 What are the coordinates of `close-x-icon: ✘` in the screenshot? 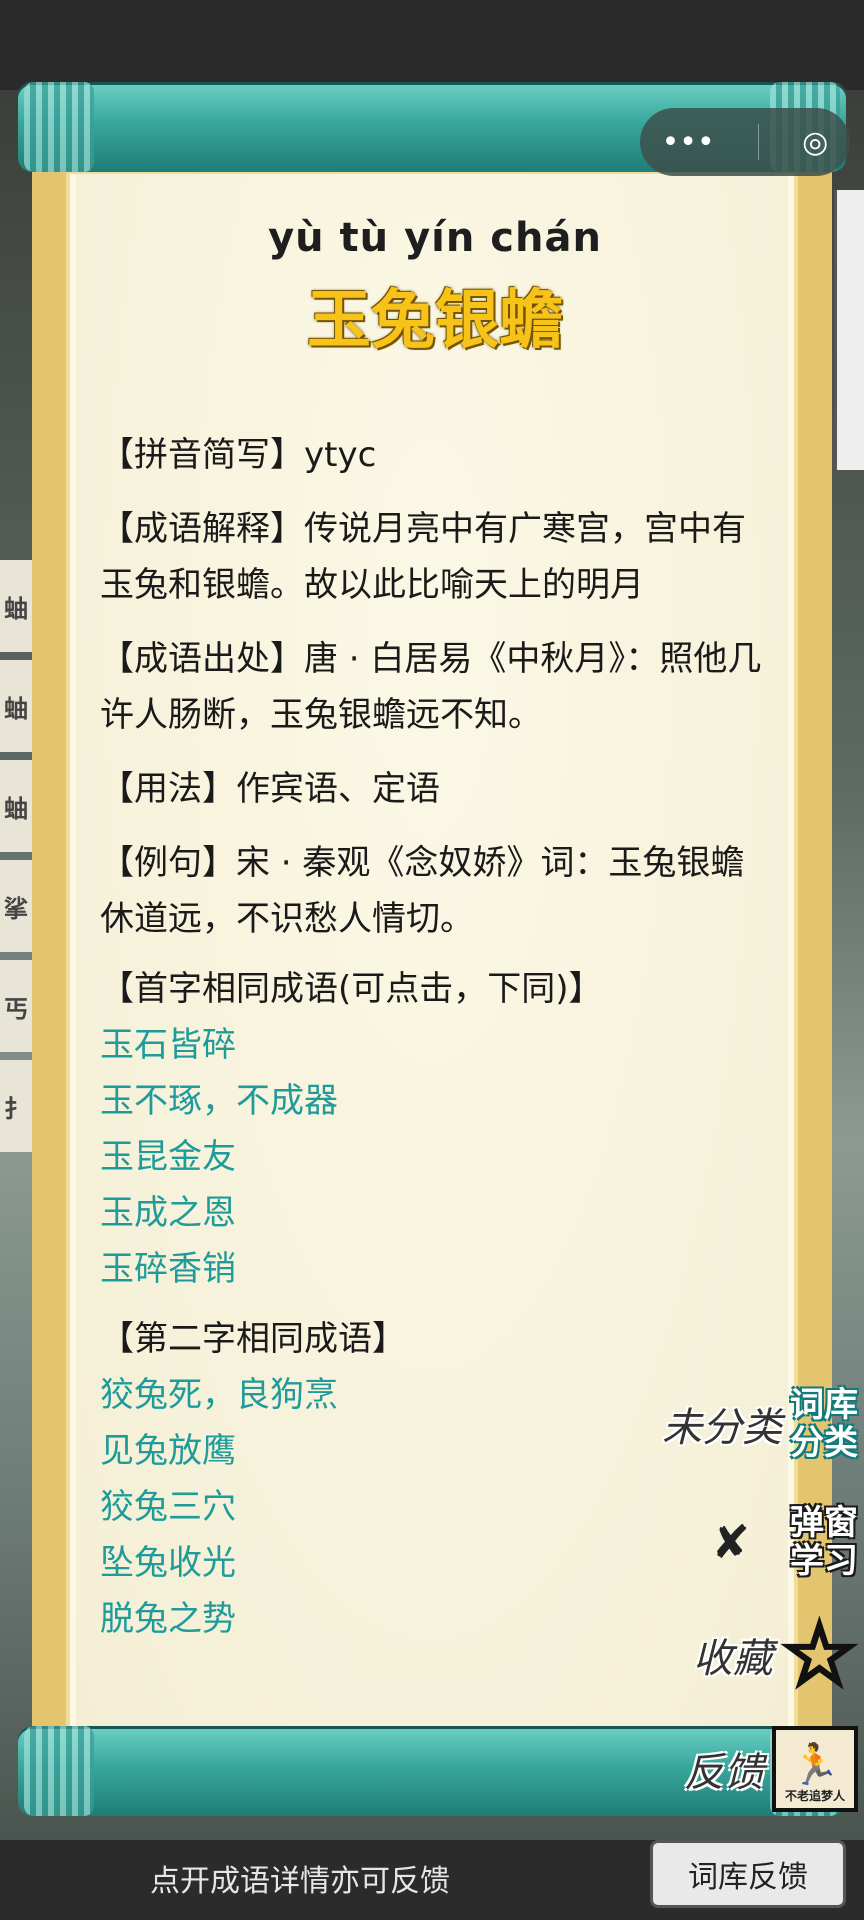 It's located at (730, 1542).